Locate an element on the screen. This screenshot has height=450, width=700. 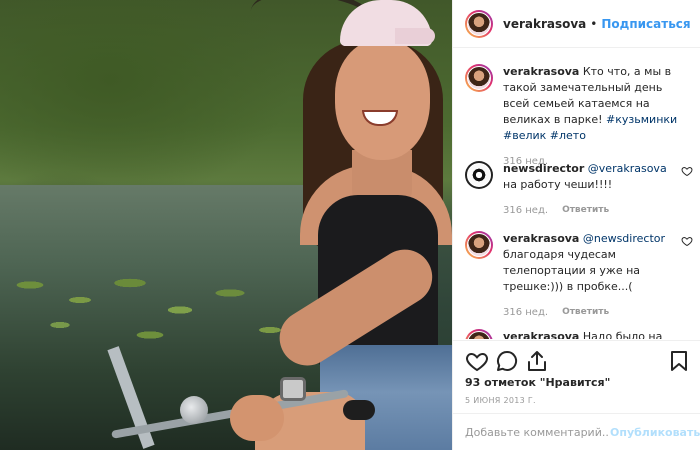
comment-username: newsdirector is located at coordinates (543, 168).